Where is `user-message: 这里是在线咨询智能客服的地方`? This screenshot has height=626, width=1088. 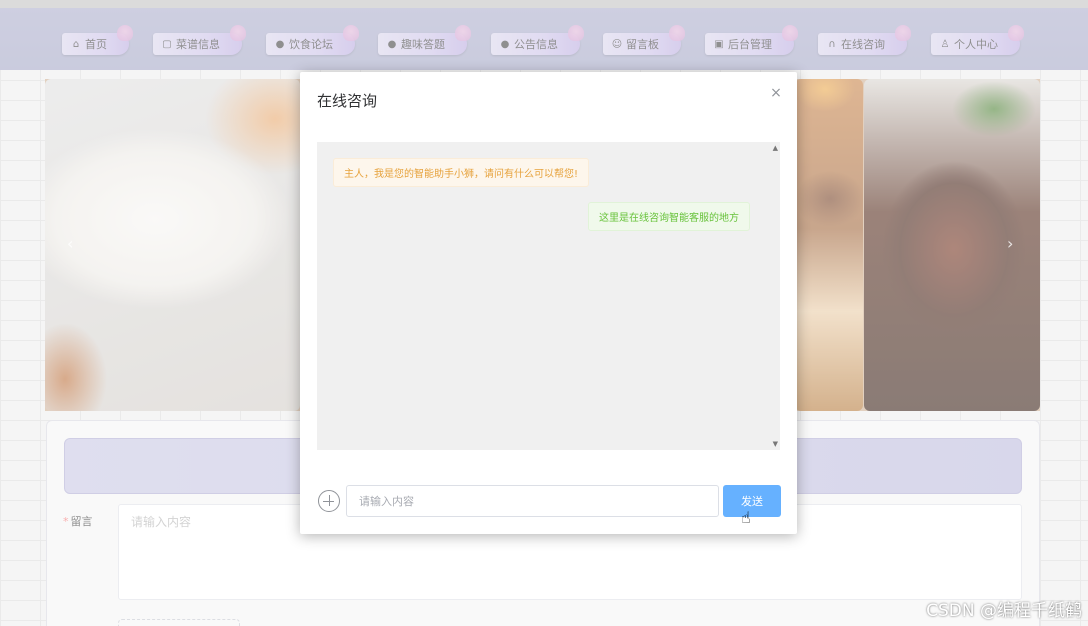 user-message: 这里是在线咨询智能客服的地方 is located at coordinates (669, 216).